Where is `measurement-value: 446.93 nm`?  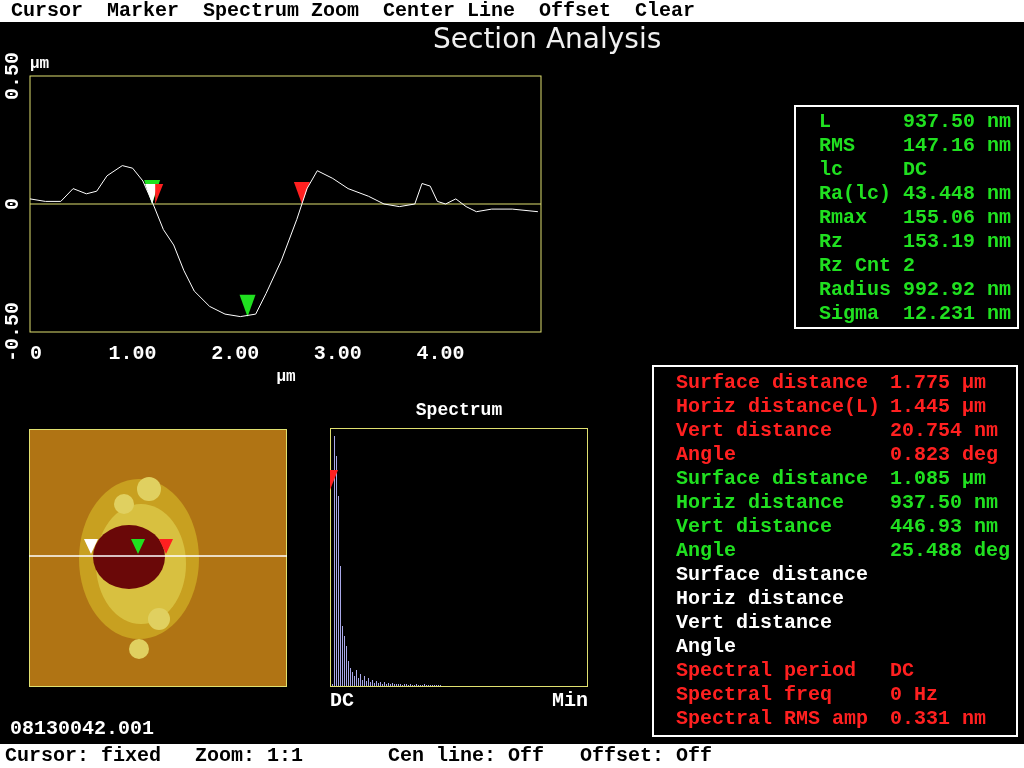
measurement-value: 446.93 nm is located at coordinates (945, 527).